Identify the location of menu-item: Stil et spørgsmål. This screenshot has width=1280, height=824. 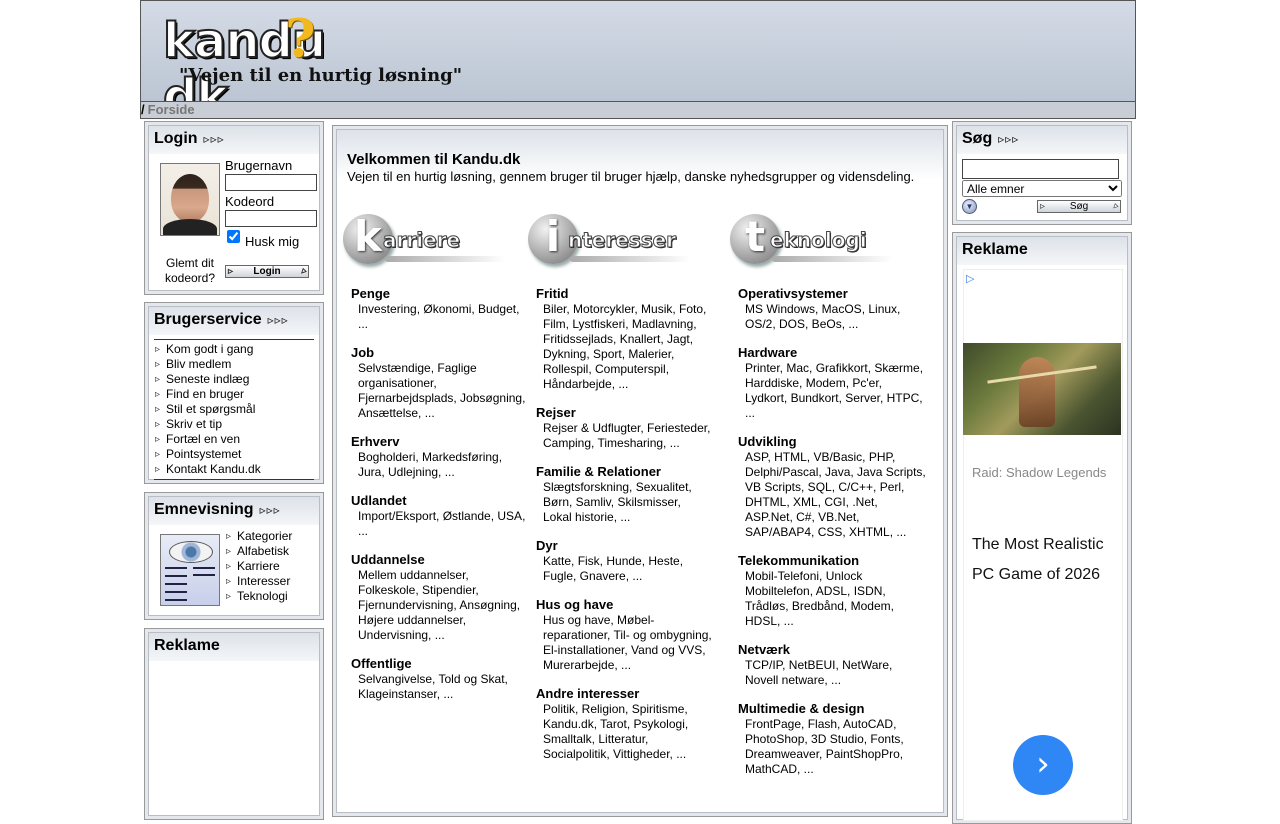
(234, 409).